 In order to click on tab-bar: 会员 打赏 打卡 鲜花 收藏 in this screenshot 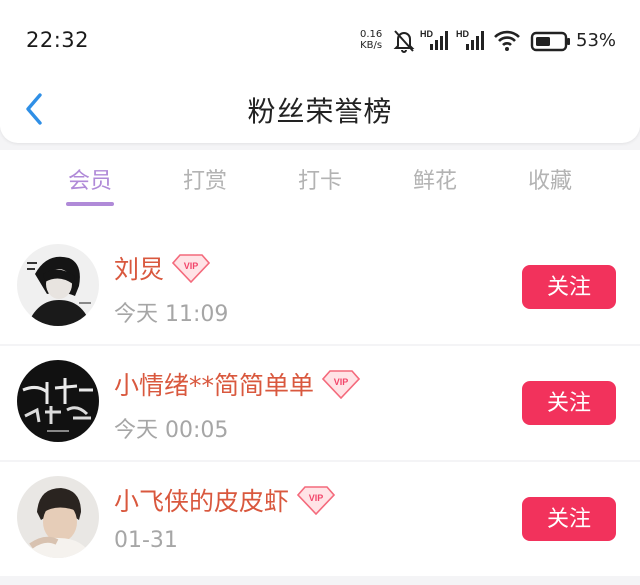, I will do `click(320, 190)`.